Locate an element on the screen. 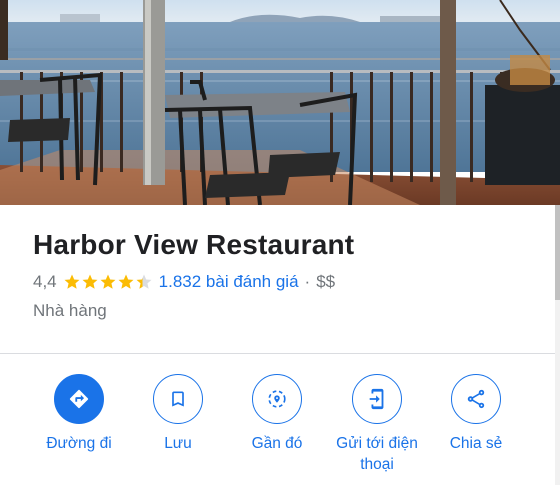 This screenshot has width=560, height=485. save-button: Lưu is located at coordinates (178, 414).